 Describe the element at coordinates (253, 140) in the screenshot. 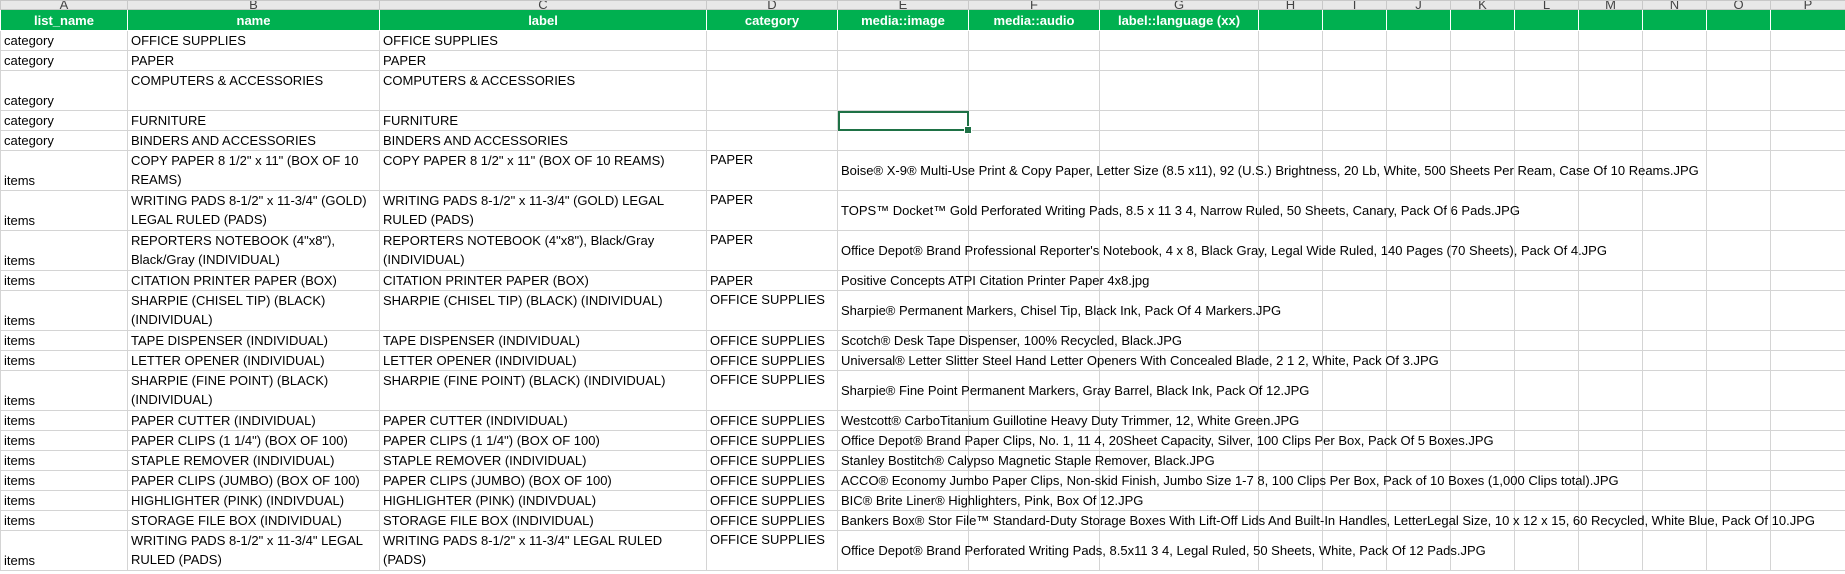

I see `cell-name: BINDERS AND ACCESSORIES` at that location.